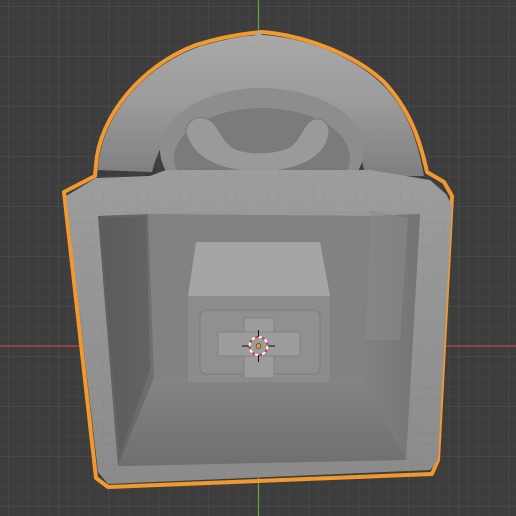  Describe the element at coordinates (259, 269) in the screenshot. I see `key-block-top` at that location.